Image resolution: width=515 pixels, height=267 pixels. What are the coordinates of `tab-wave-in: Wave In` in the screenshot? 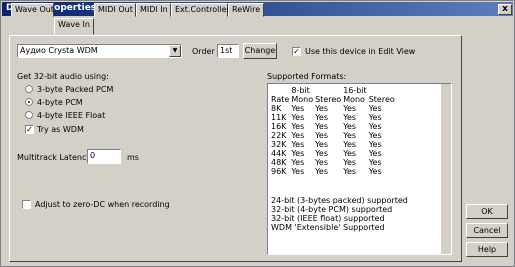 It's located at (74, 26).